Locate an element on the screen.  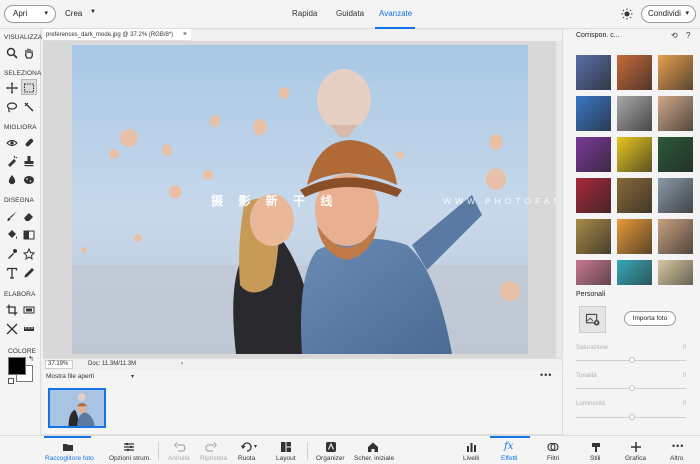
redo-button: Ripristina is located at coordinates (213, 458).